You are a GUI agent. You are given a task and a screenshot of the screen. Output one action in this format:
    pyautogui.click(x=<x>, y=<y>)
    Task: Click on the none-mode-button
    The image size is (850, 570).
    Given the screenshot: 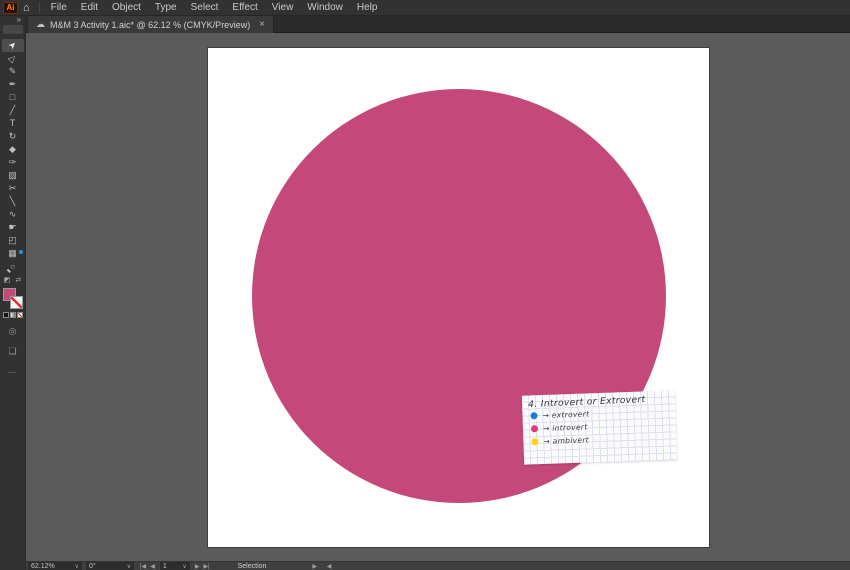 What is the action you would take?
    pyautogui.click(x=19, y=315)
    